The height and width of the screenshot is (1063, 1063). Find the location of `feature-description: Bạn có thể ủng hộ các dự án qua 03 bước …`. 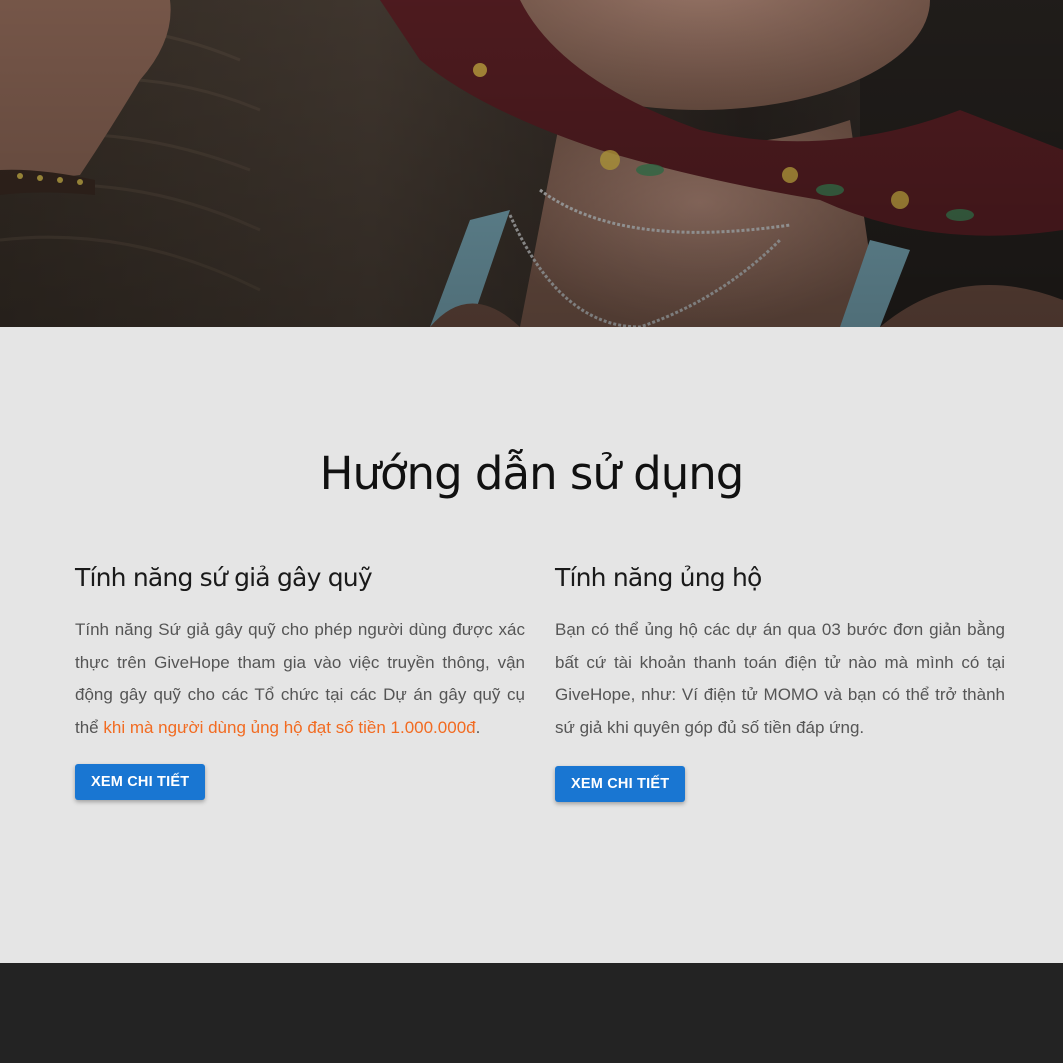

feature-description: Bạn có thể ủng hộ các dự án qua 03 bước … is located at coordinates (780, 678).